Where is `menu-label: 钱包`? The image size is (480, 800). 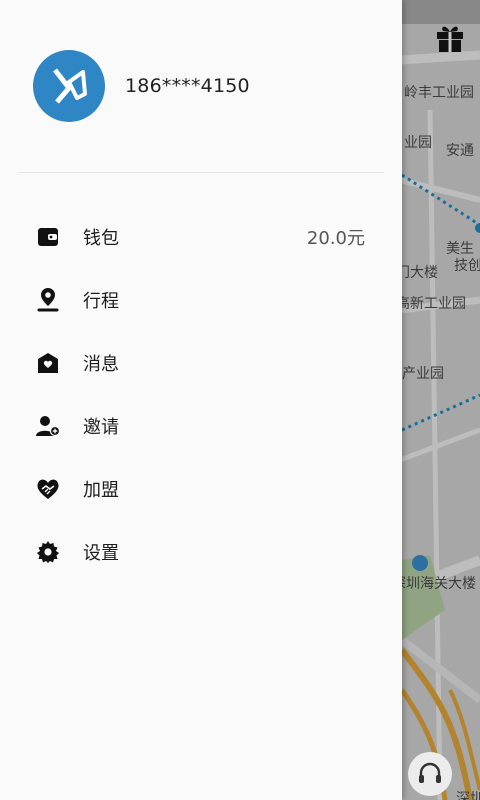
menu-label: 钱包 is located at coordinates (101, 238).